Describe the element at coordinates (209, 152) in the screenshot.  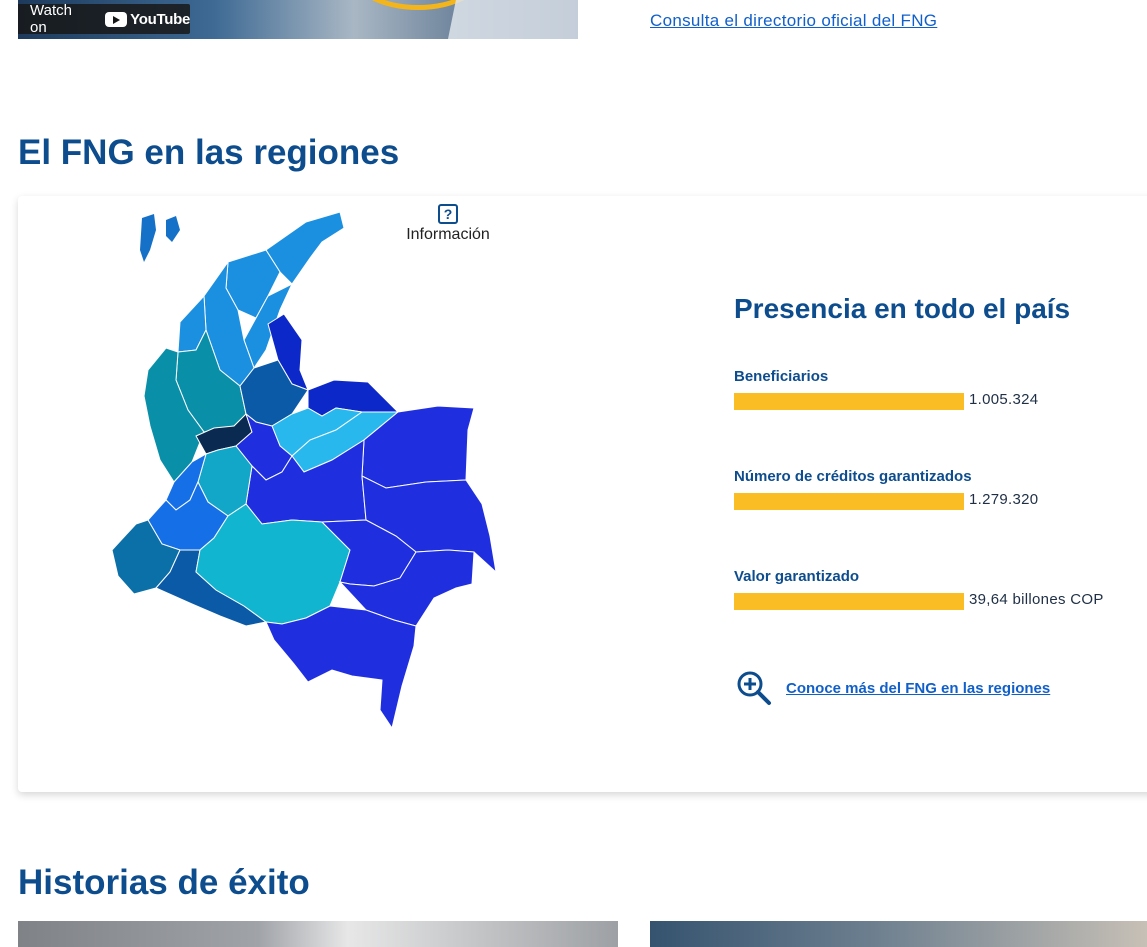
I see `regions-title: El FNG en las regiones` at that location.